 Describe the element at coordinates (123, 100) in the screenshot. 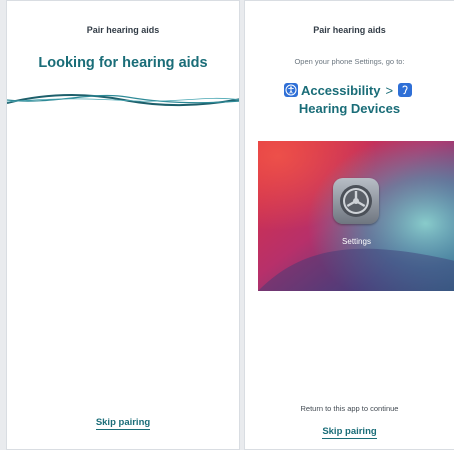

I see `wave-graphic-icon` at that location.